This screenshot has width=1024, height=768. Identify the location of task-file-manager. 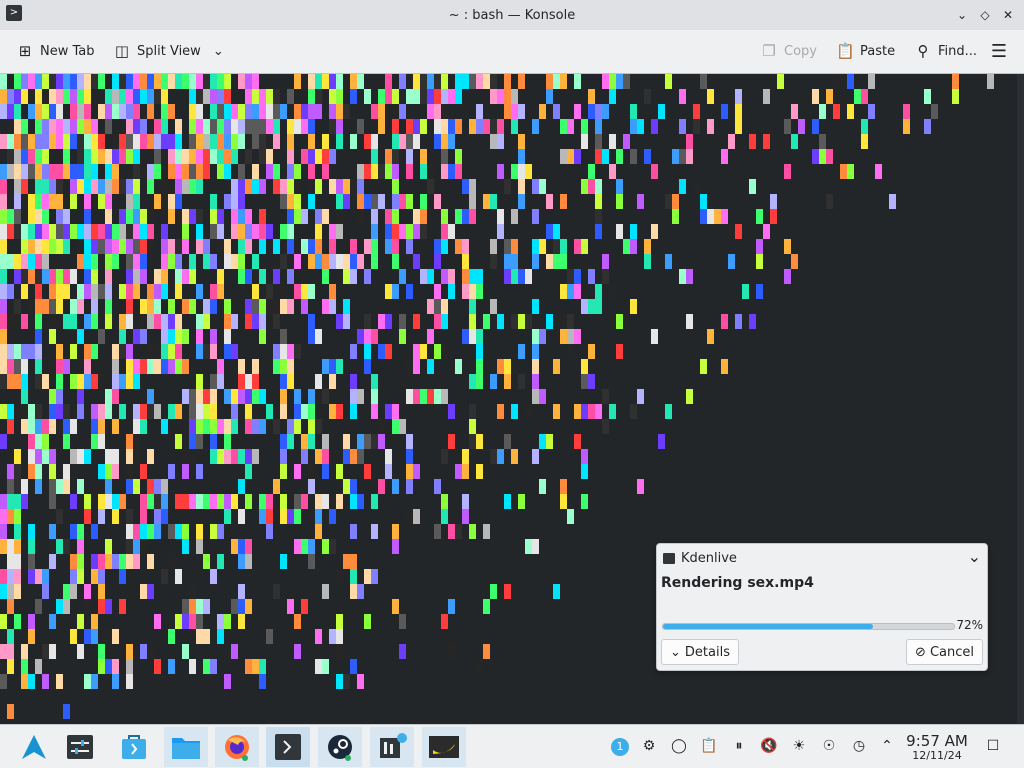
(186, 747).